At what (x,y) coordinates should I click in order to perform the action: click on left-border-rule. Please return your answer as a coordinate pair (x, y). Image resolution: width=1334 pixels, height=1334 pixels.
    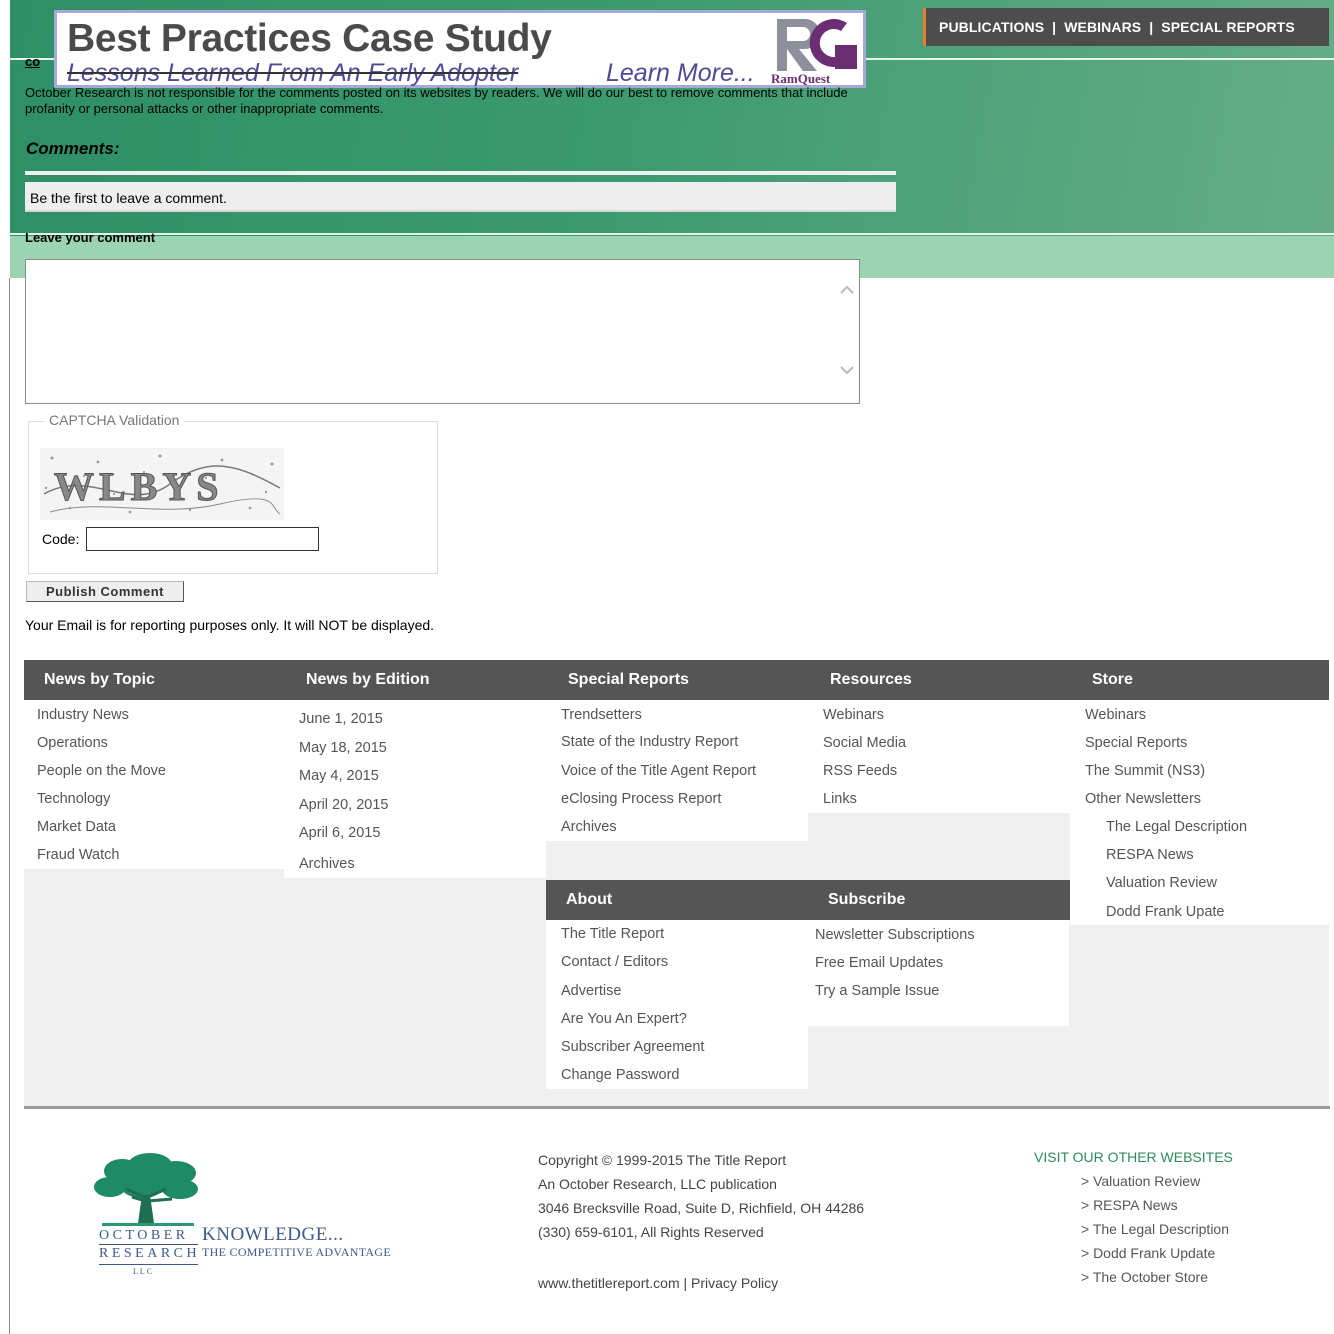
    Looking at the image, I should click on (9, 806).